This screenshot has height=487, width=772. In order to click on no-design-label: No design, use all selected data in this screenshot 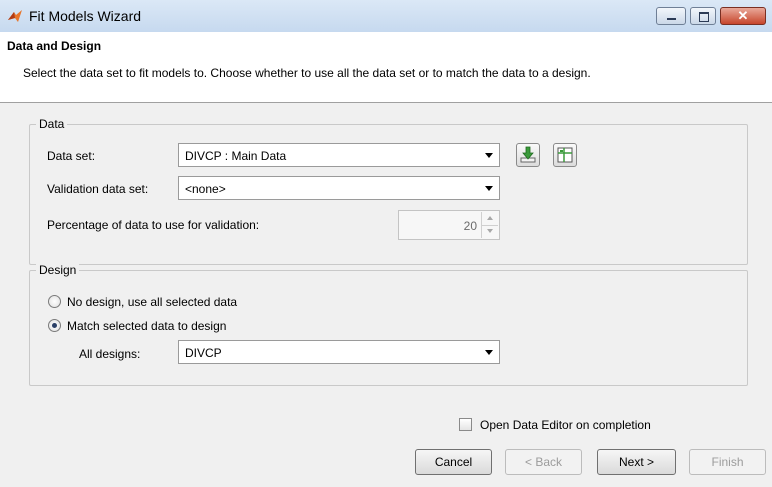, I will do `click(152, 302)`.